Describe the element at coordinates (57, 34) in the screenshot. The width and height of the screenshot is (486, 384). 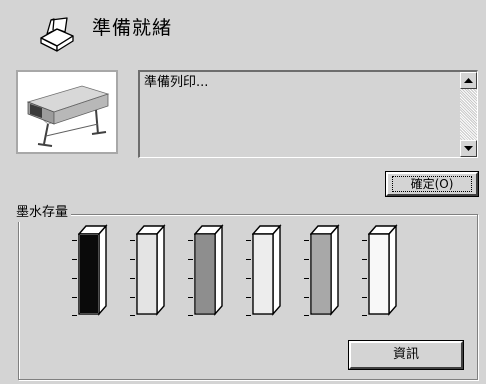
I see `printer-status-icon` at that location.